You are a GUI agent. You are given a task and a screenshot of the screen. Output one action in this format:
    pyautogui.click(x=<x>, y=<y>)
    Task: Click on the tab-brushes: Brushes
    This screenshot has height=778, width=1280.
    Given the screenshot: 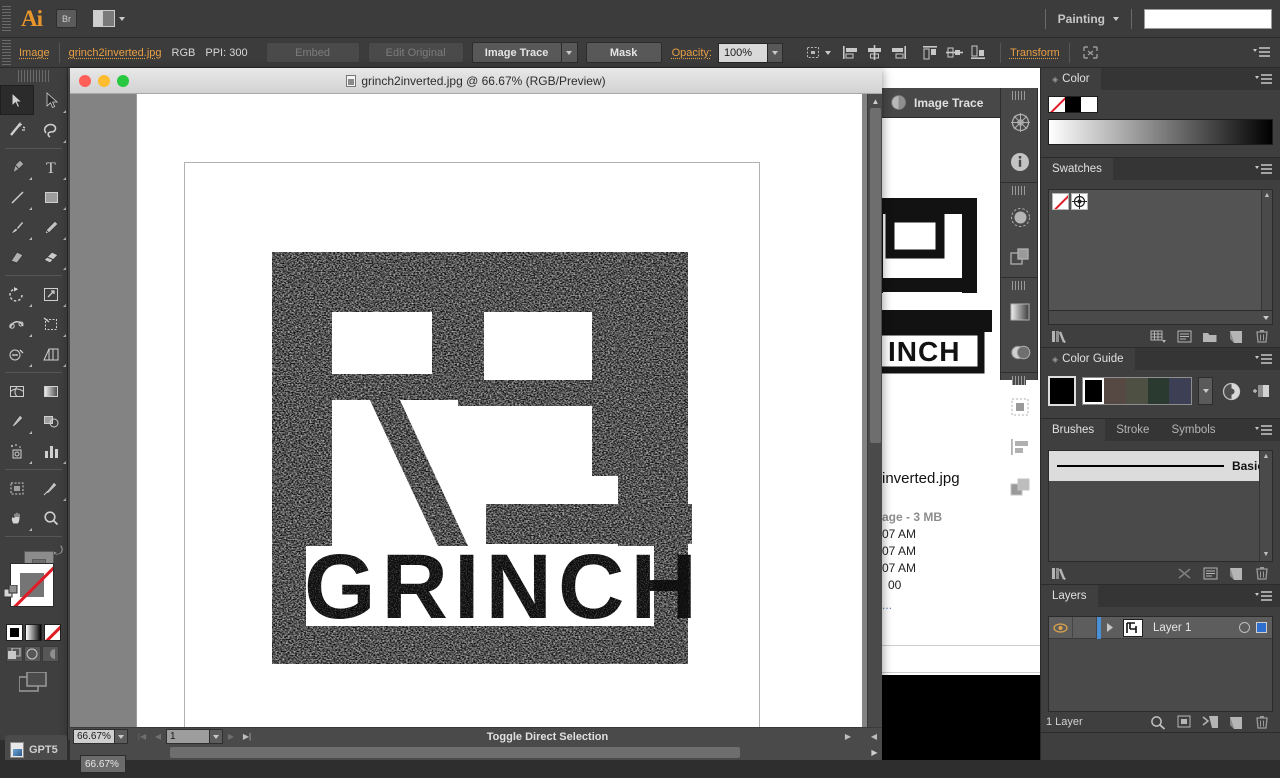 What is the action you would take?
    pyautogui.click(x=1073, y=430)
    